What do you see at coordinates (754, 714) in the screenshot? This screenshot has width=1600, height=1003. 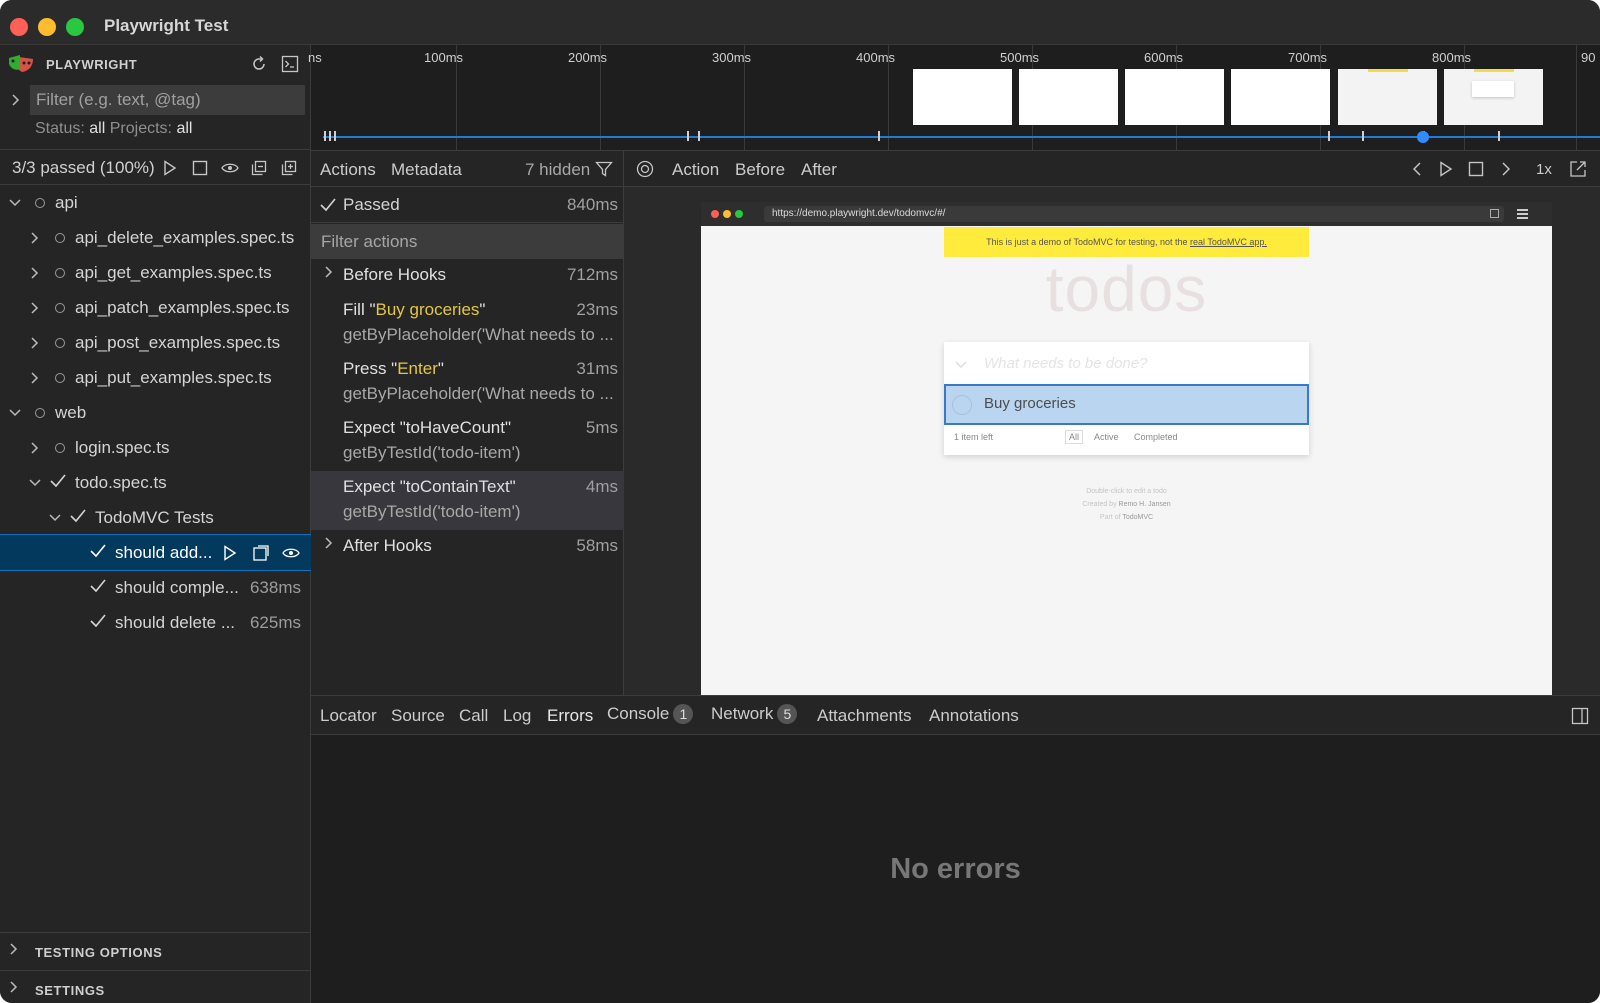 I see `tab-network: Network 5` at bounding box center [754, 714].